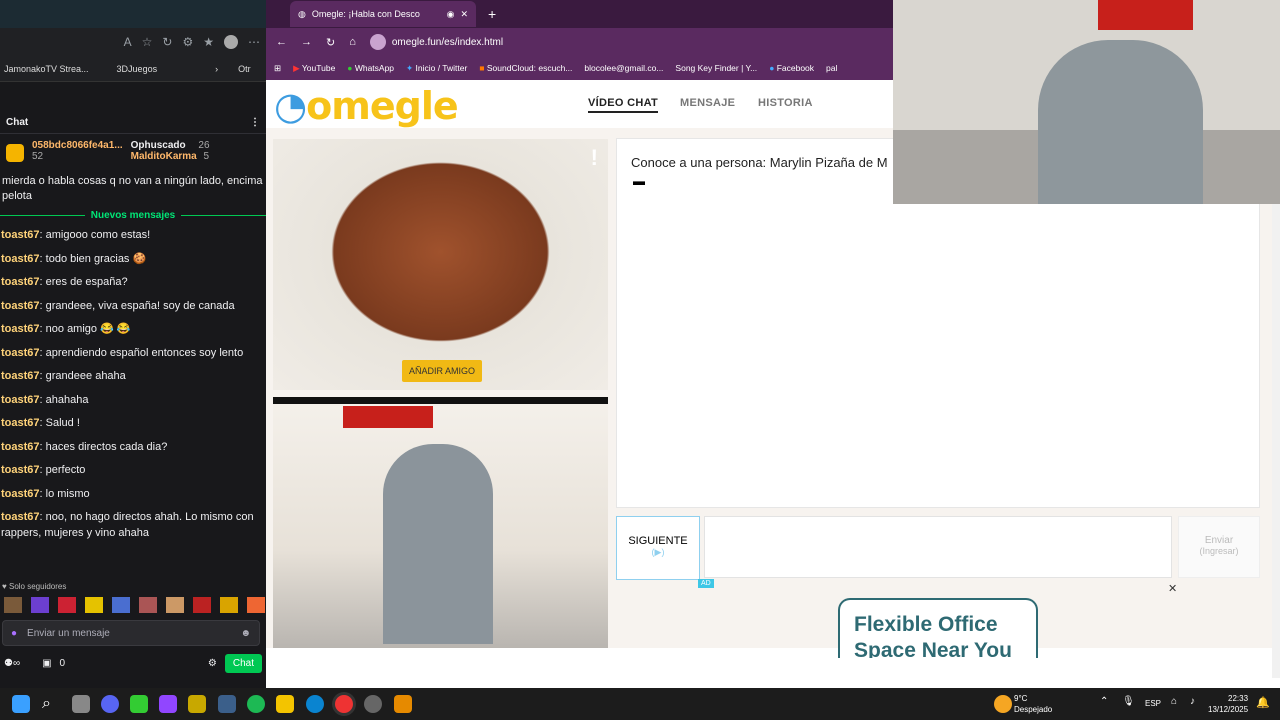  What do you see at coordinates (21, 704) in the screenshot?
I see `start-icon` at bounding box center [21, 704].